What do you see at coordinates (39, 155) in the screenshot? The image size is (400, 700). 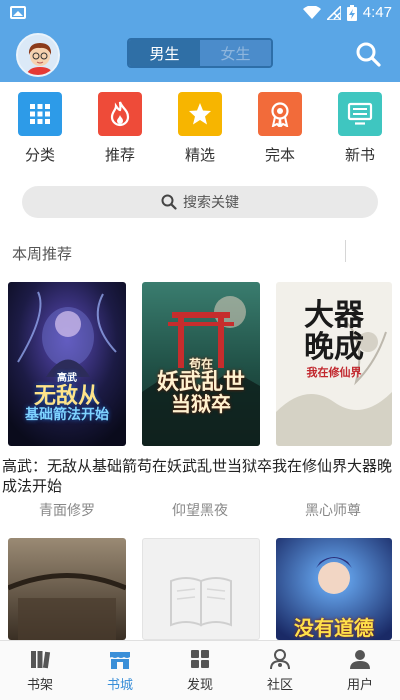 I see `category-label: 分类` at bounding box center [39, 155].